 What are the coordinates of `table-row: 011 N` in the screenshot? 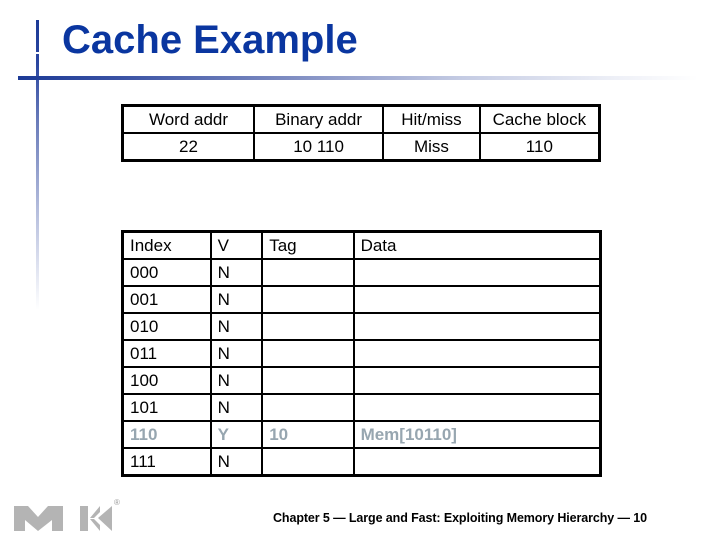 It's located at (361, 353).